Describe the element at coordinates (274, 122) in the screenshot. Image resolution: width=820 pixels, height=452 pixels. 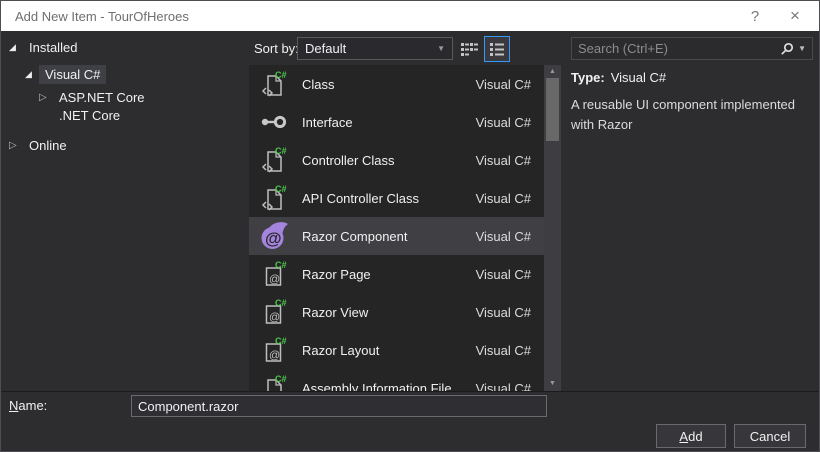
I see `interface-icon` at that location.